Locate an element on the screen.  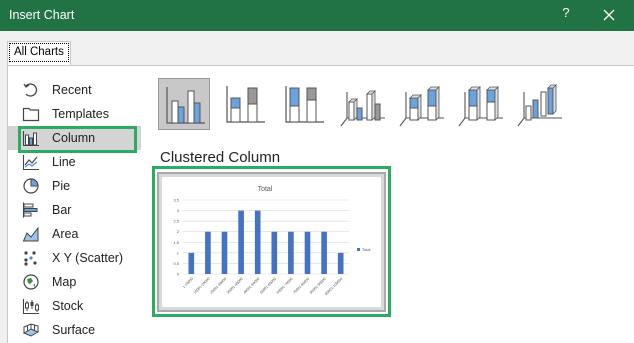
sidebar-item-line: Line is located at coordinates (74, 162).